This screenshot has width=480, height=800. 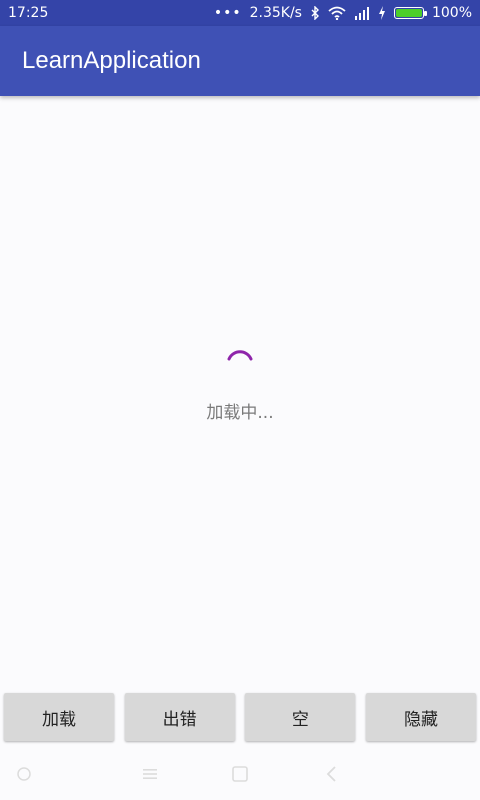 I want to click on back-icon, so click(x=332, y=774).